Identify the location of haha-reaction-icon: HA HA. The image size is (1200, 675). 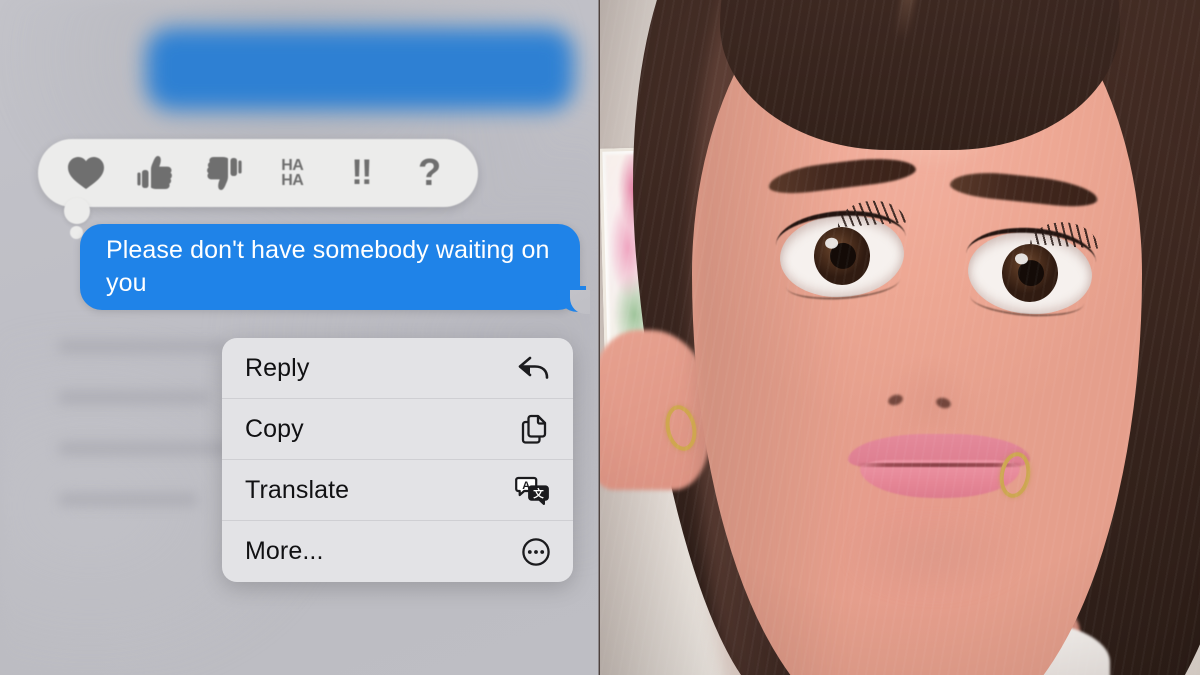
(292, 173).